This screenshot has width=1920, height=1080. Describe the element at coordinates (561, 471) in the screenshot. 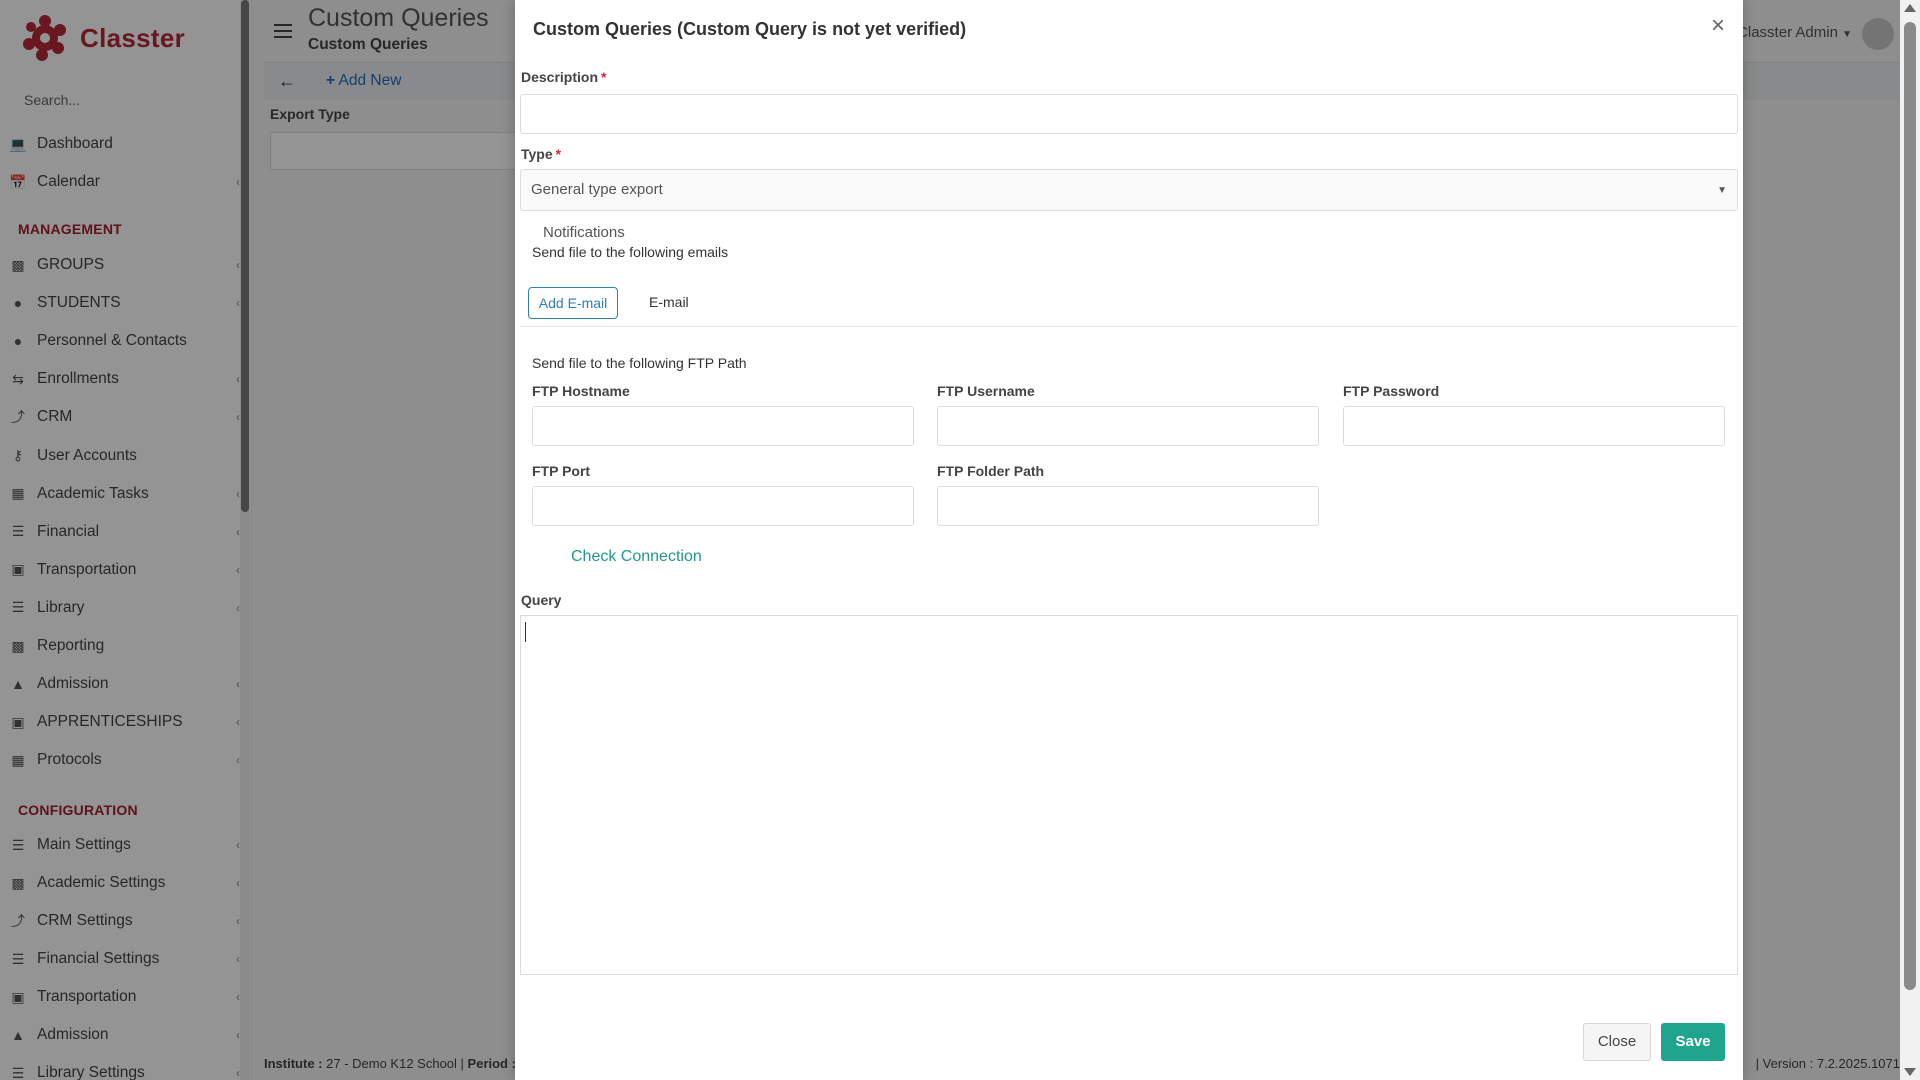

I see `ftp-port-label: FTP Port` at that location.